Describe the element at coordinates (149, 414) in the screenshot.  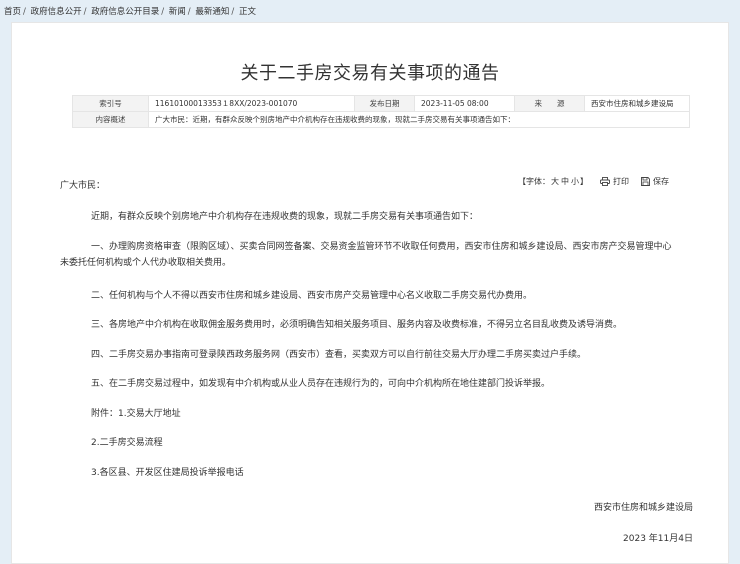
I see `attachment-link: 1.交易大厅地址` at that location.